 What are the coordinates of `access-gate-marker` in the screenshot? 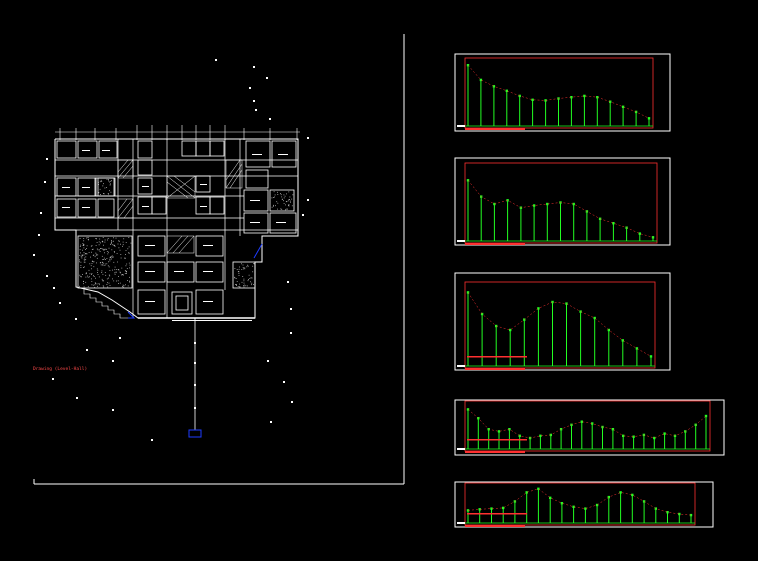 It's located at (195, 433).